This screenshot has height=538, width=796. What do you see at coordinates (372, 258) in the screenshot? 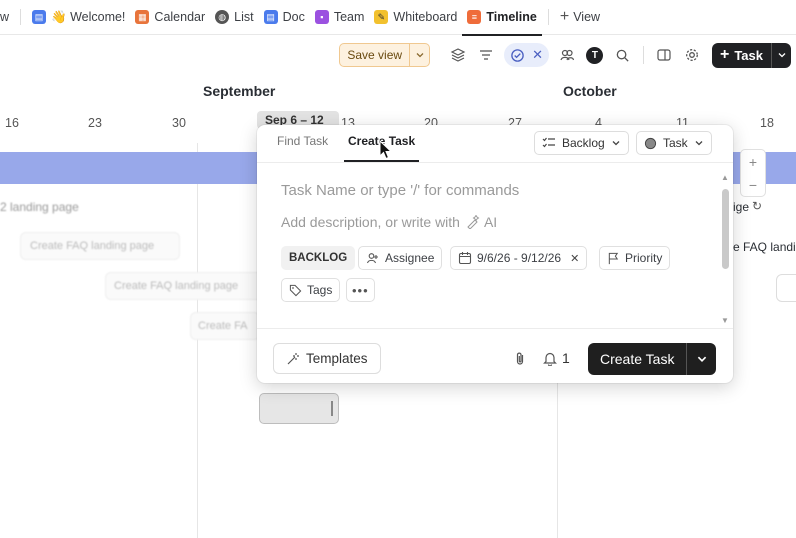
I see `assignee-icon` at bounding box center [372, 258].